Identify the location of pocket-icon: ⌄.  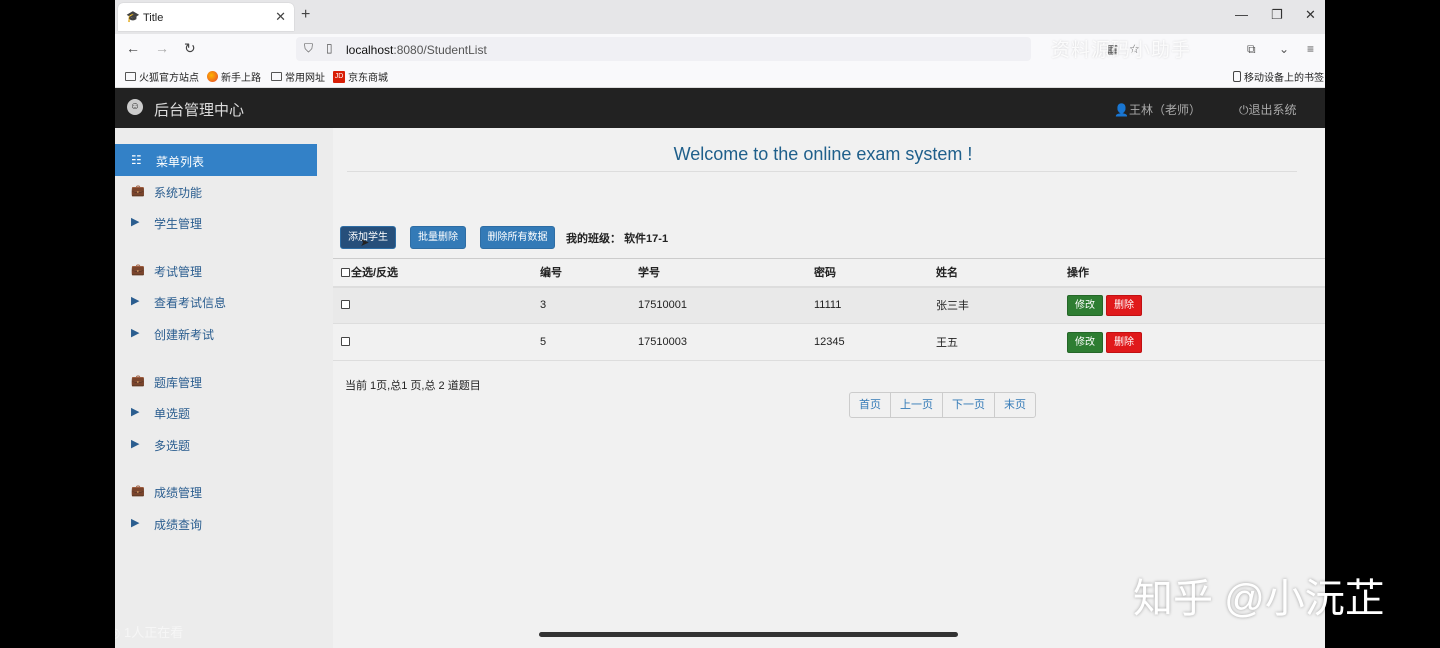
(1284, 49).